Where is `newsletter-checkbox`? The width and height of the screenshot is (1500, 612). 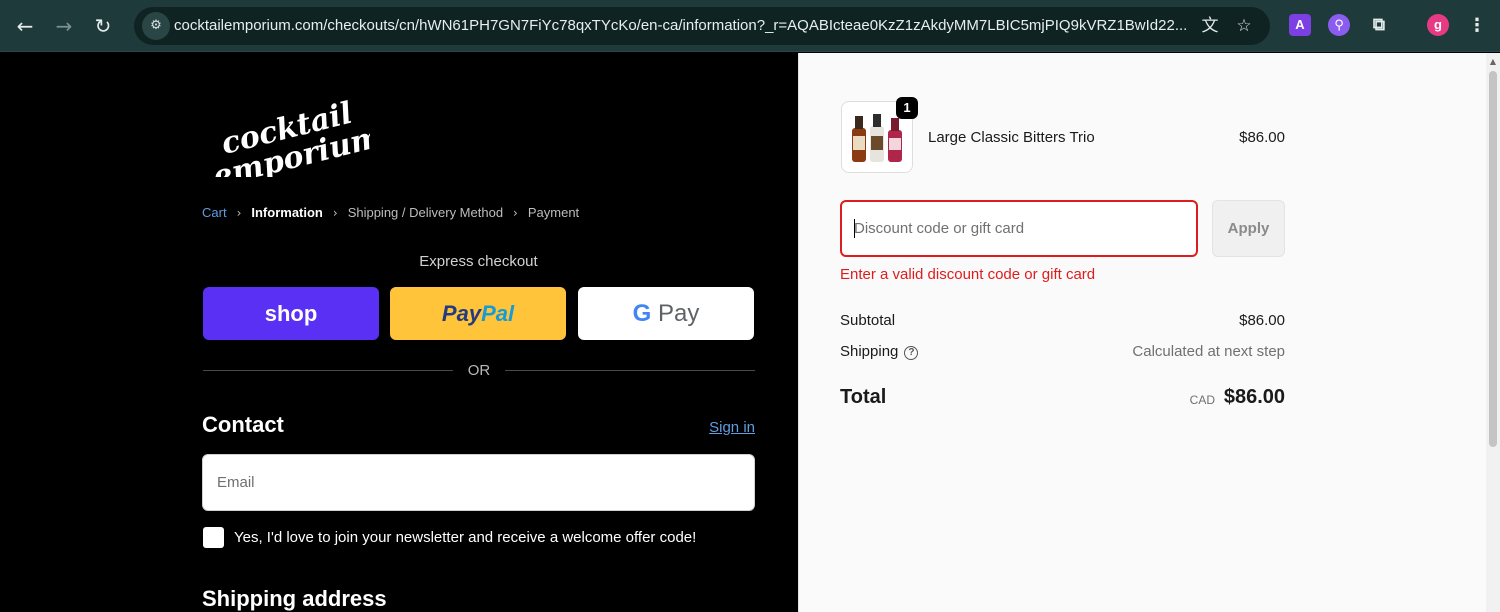
newsletter-checkbox is located at coordinates (213, 537).